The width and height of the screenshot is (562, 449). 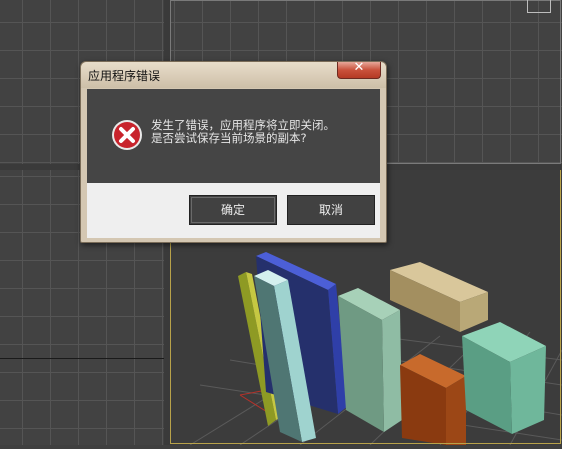 I want to click on ok-button: 确定, so click(x=233, y=210).